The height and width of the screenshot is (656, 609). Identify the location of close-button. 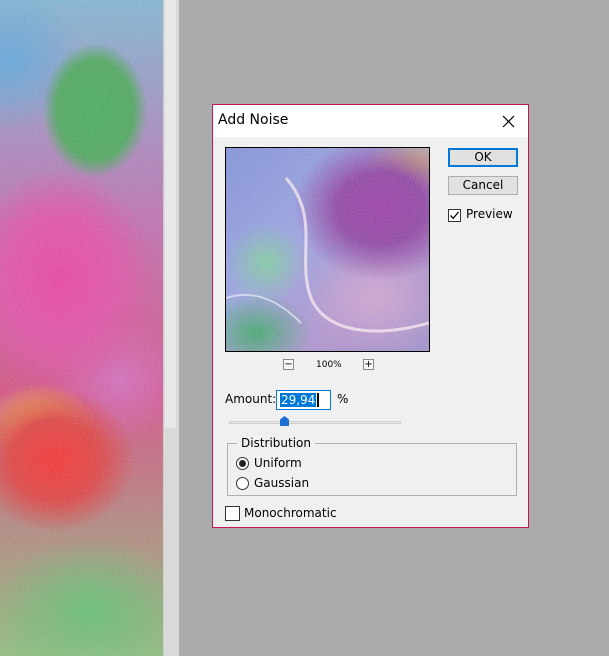
(508, 121).